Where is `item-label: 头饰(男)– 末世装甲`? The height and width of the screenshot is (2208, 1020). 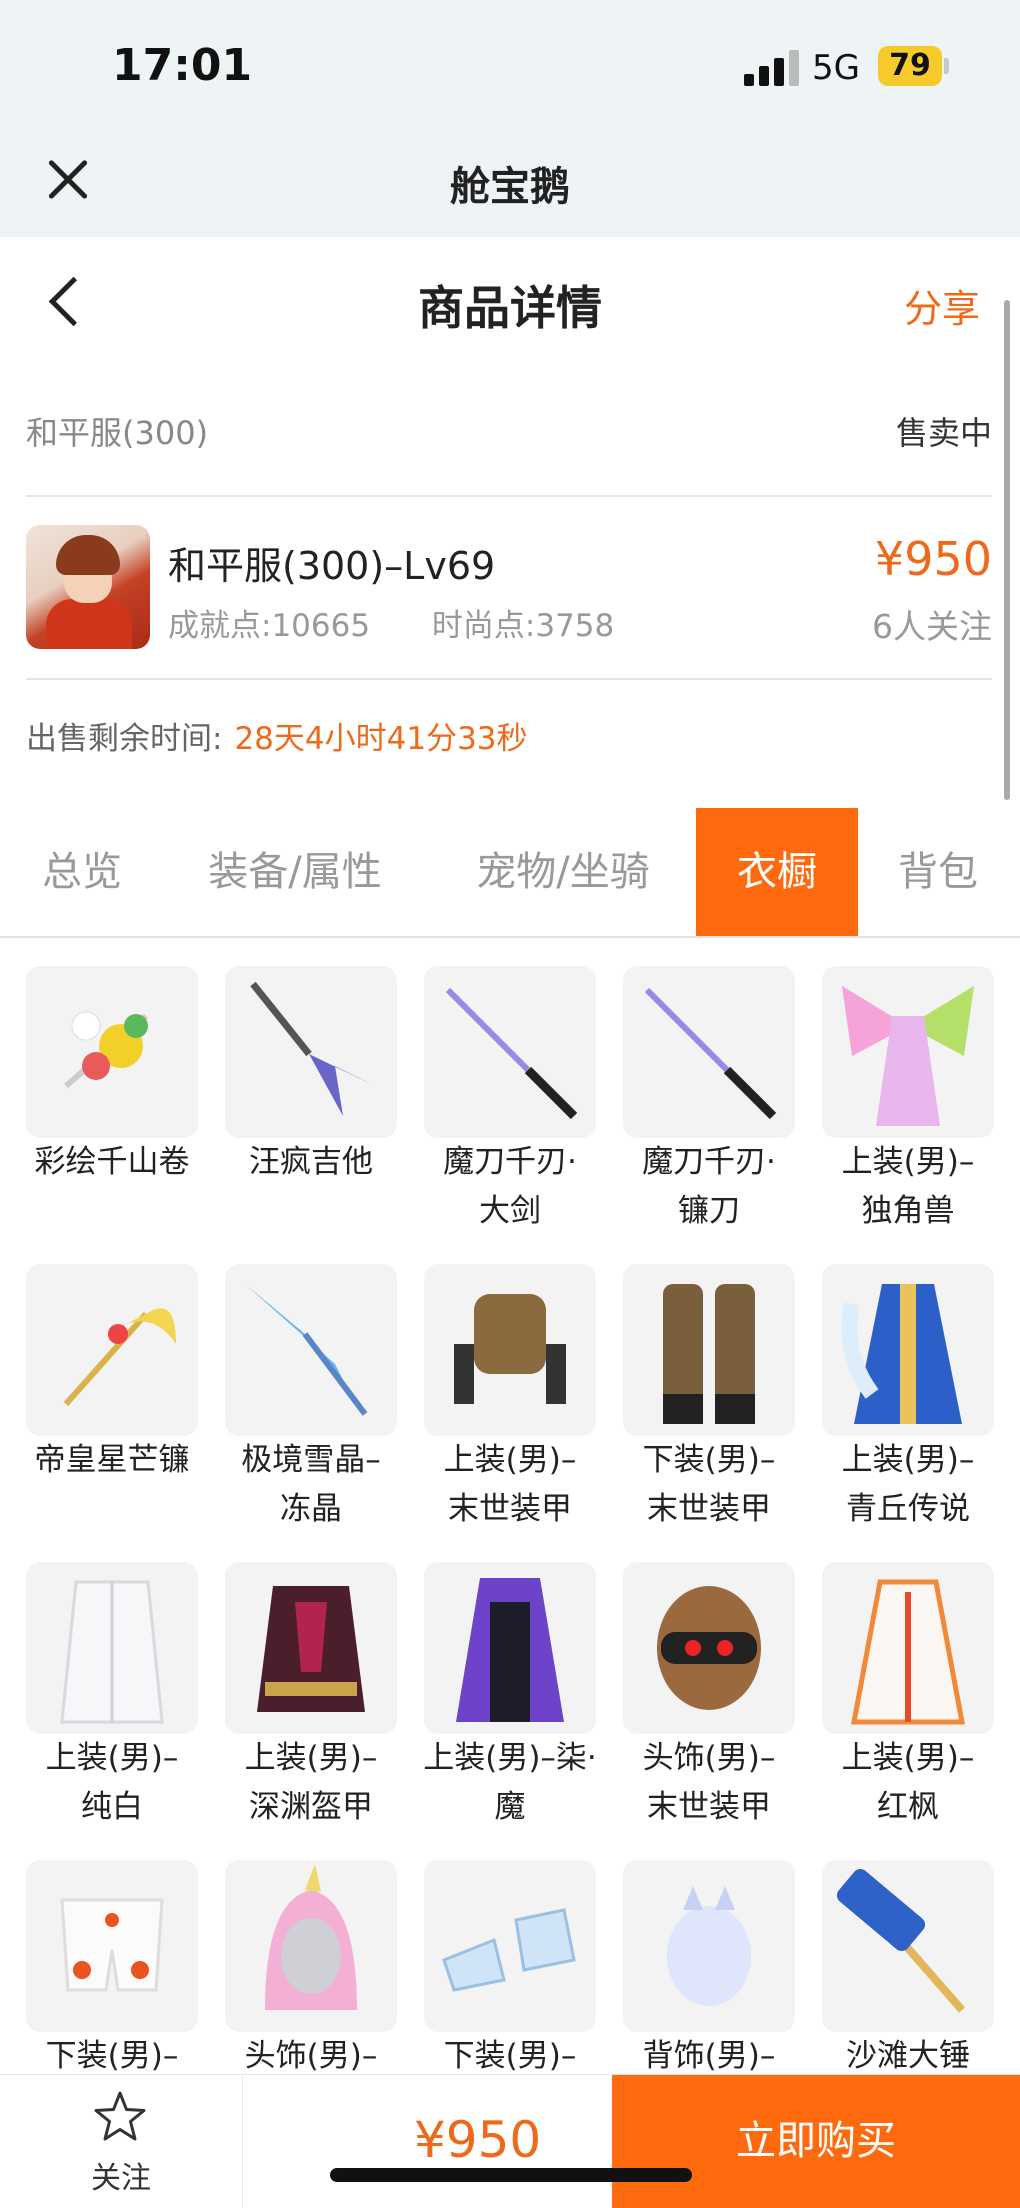
item-label: 头饰(男)– 末世装甲 is located at coordinates (709, 1782).